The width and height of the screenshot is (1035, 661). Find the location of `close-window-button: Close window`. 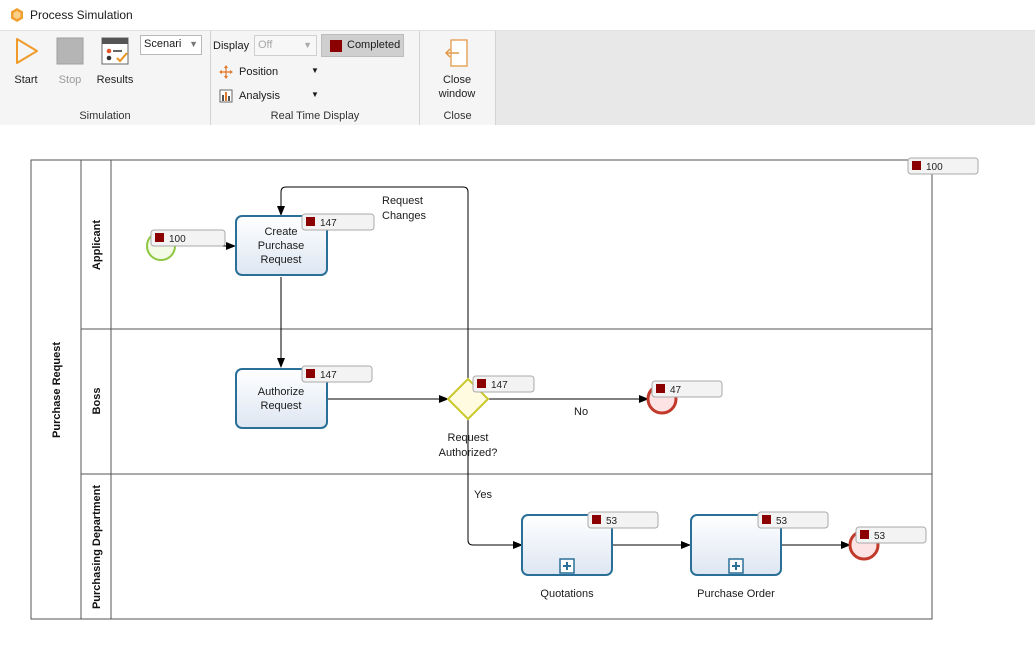

close-window-button: Close window is located at coordinates (457, 69).